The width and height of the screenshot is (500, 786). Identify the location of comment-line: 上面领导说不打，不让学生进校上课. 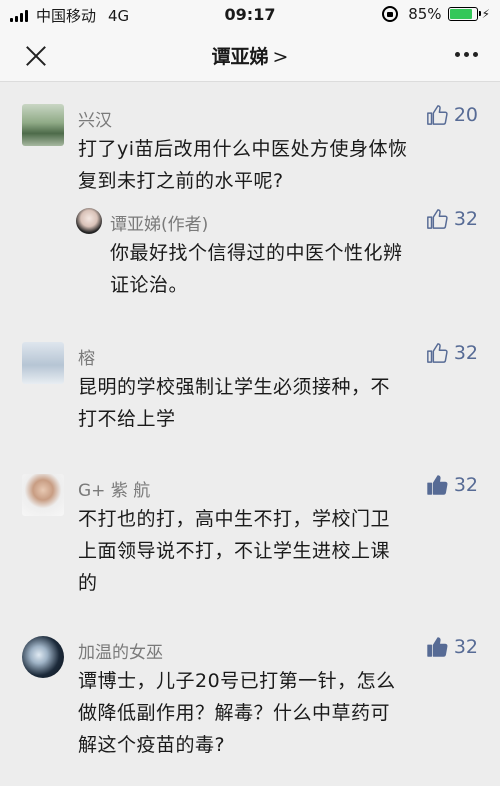
(234, 551).